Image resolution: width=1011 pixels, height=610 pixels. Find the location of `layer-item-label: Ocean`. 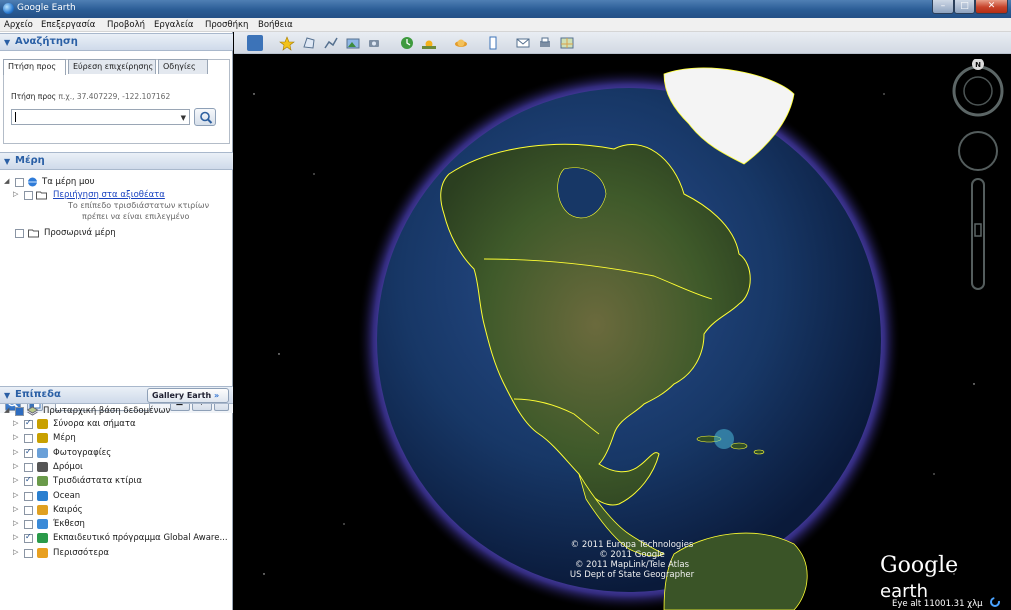

layer-item-label: Ocean is located at coordinates (67, 495).